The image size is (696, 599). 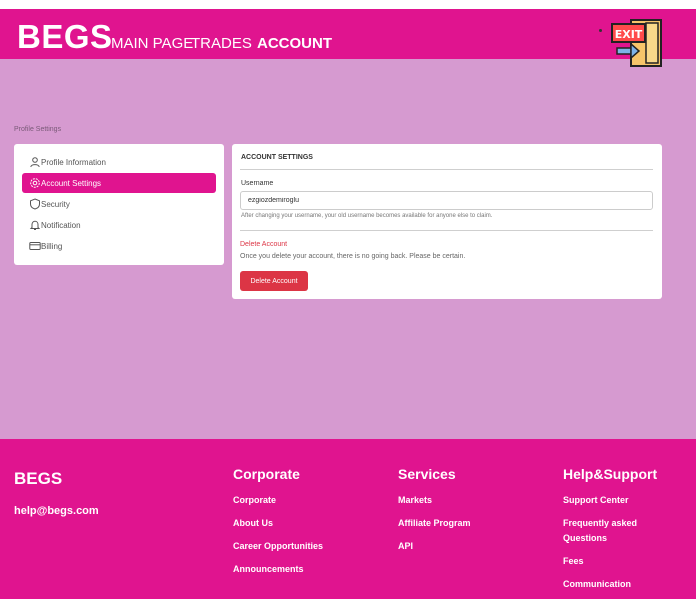 I want to click on footer-link-announcements: Announcements, so click(x=278, y=569).